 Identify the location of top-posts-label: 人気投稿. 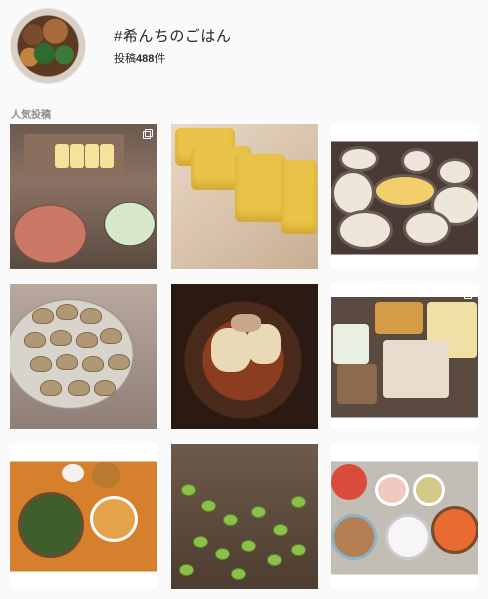
(31, 115).